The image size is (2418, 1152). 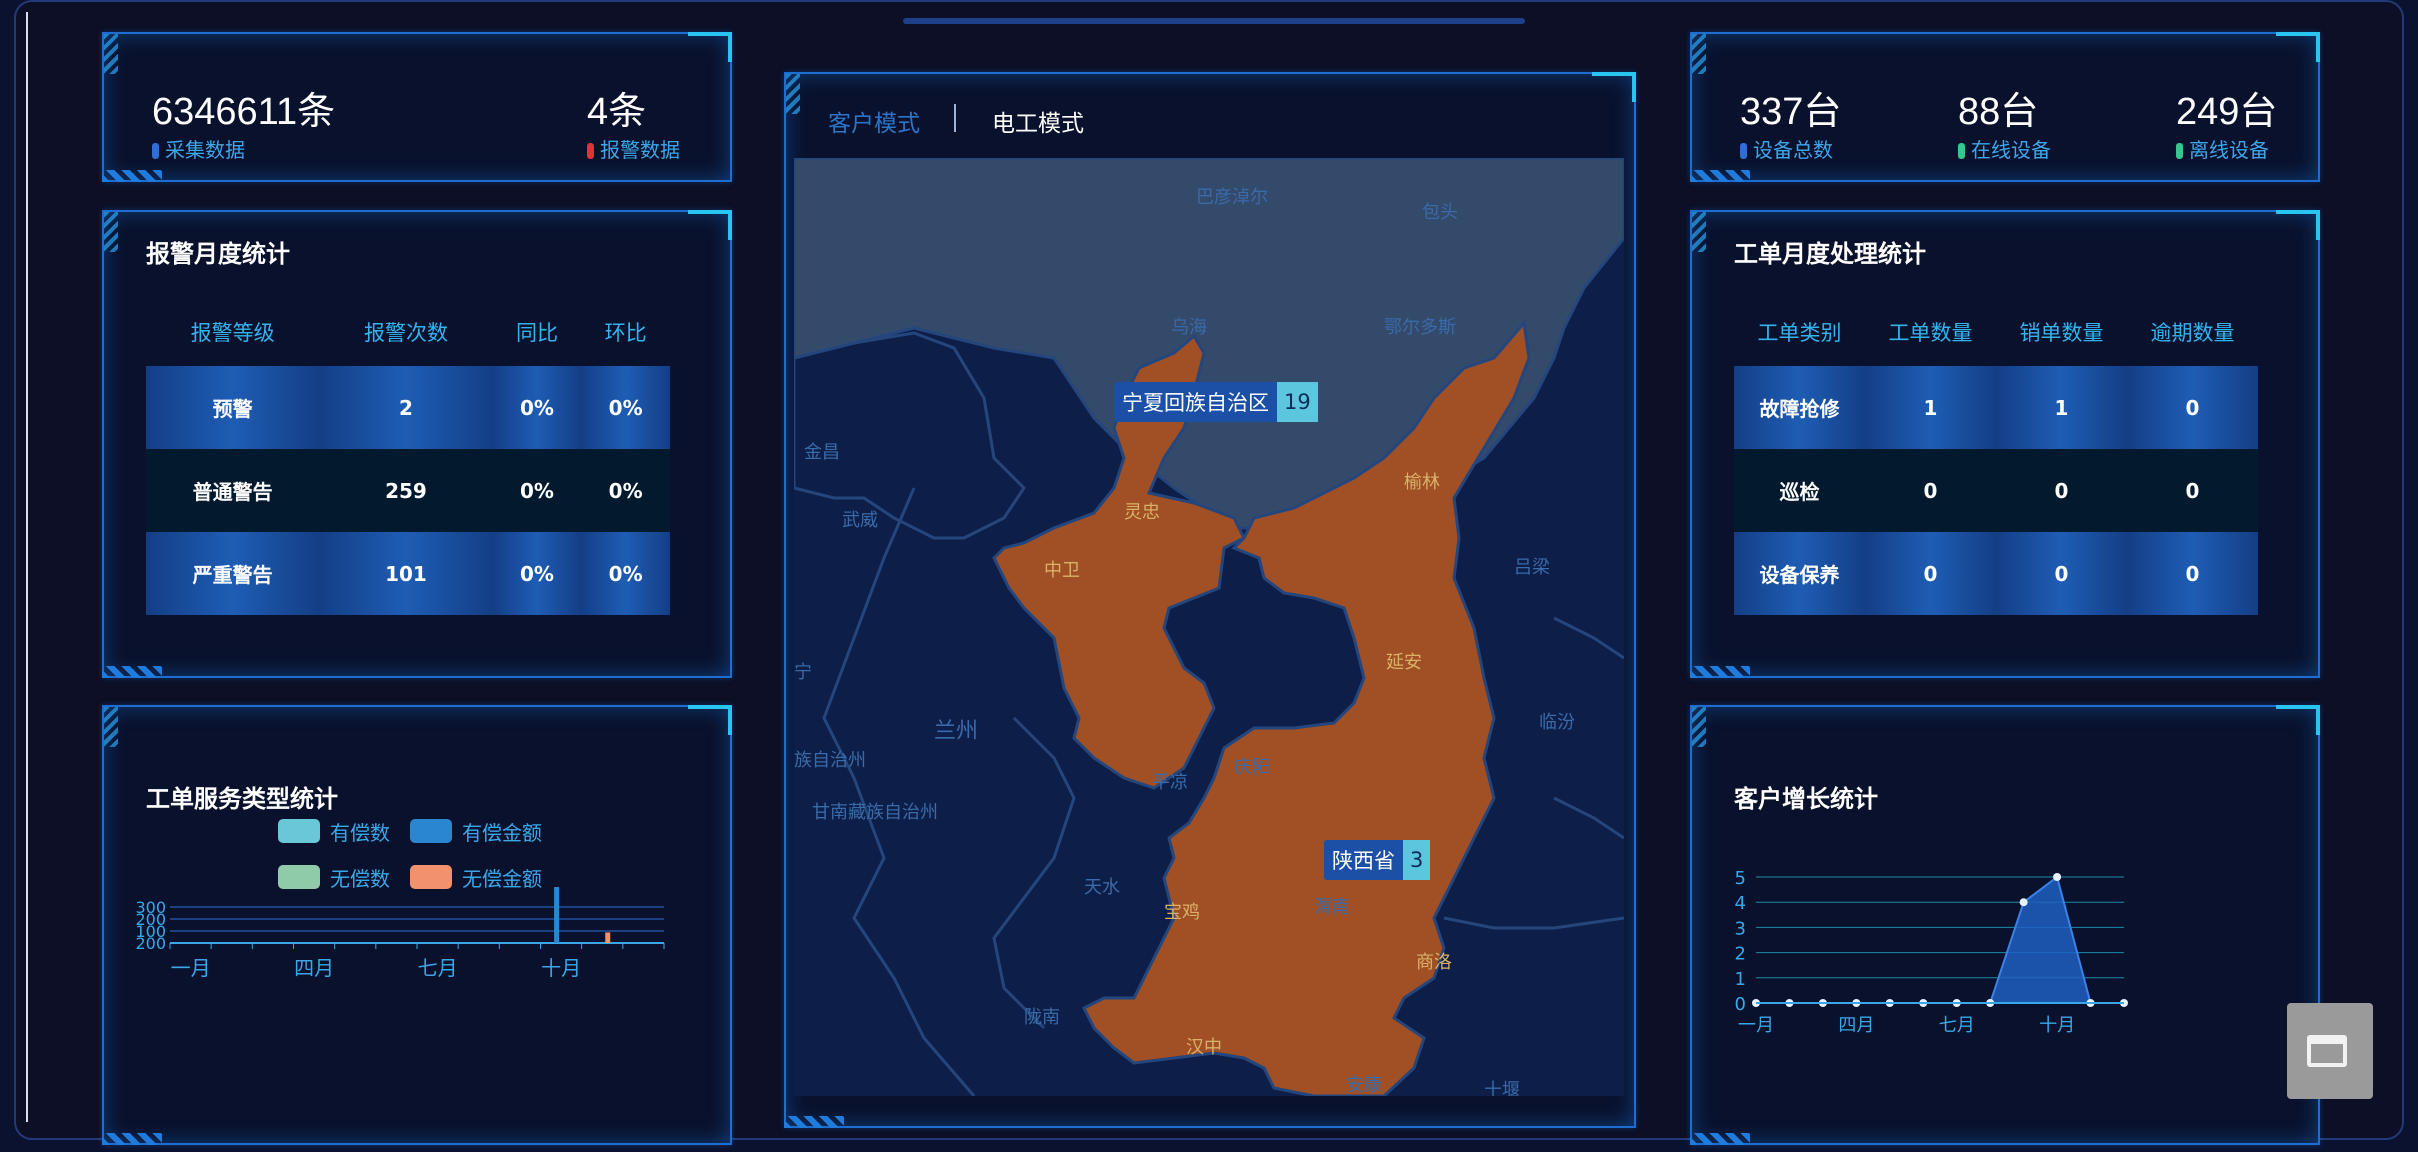 What do you see at coordinates (1232, 197) in the screenshot?
I see `svg-text: 巴彦淖尔` at bounding box center [1232, 197].